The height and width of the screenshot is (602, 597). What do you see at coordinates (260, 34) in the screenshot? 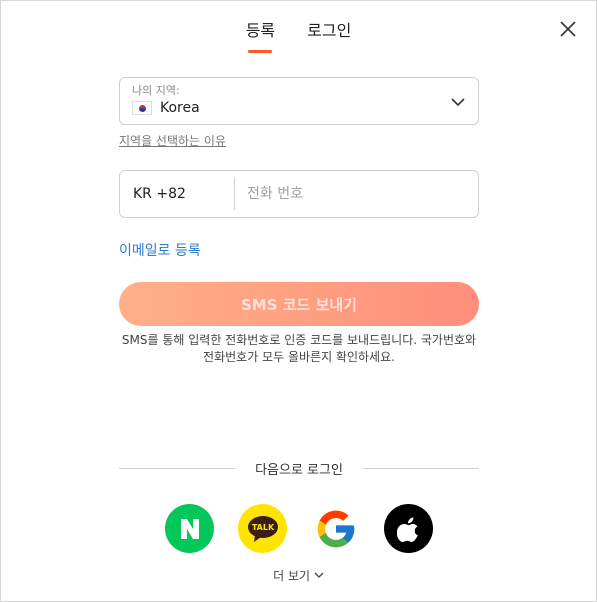
I see `tab-register: 등록` at bounding box center [260, 34].